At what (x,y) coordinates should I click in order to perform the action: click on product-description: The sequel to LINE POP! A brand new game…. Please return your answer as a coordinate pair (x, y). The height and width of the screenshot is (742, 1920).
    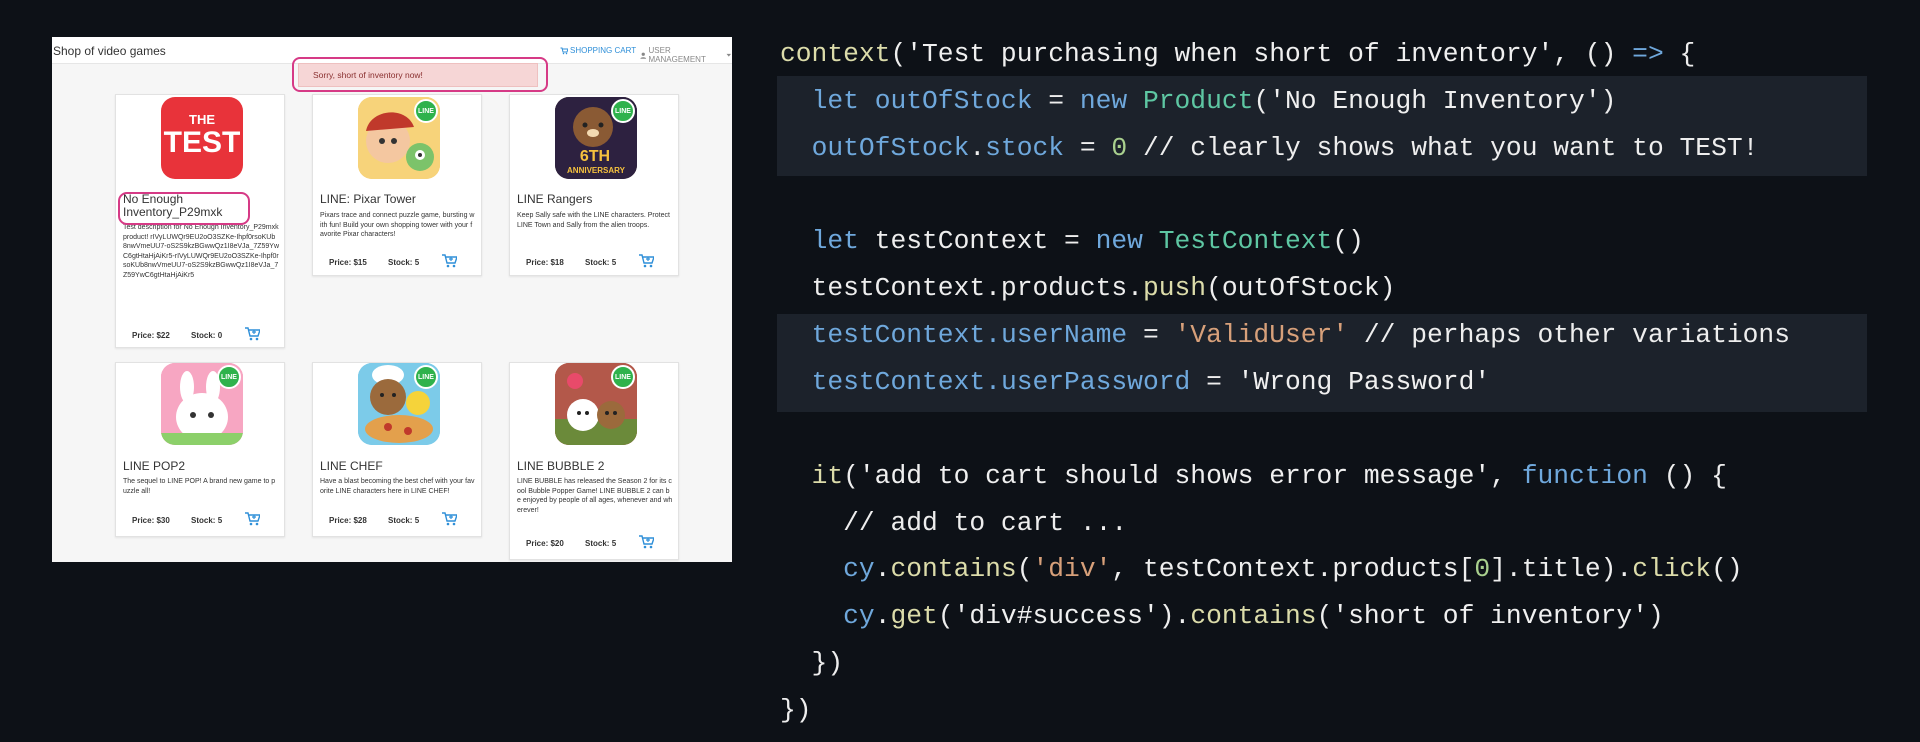
    Looking at the image, I should click on (199, 486).